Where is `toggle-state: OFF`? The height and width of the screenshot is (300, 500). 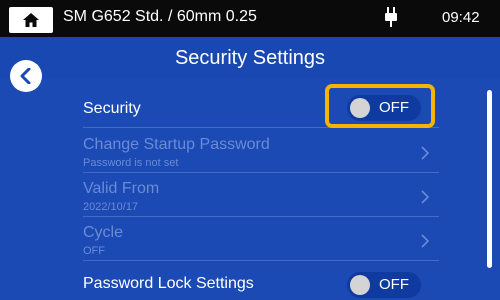 toggle-state: OFF is located at coordinates (394, 284).